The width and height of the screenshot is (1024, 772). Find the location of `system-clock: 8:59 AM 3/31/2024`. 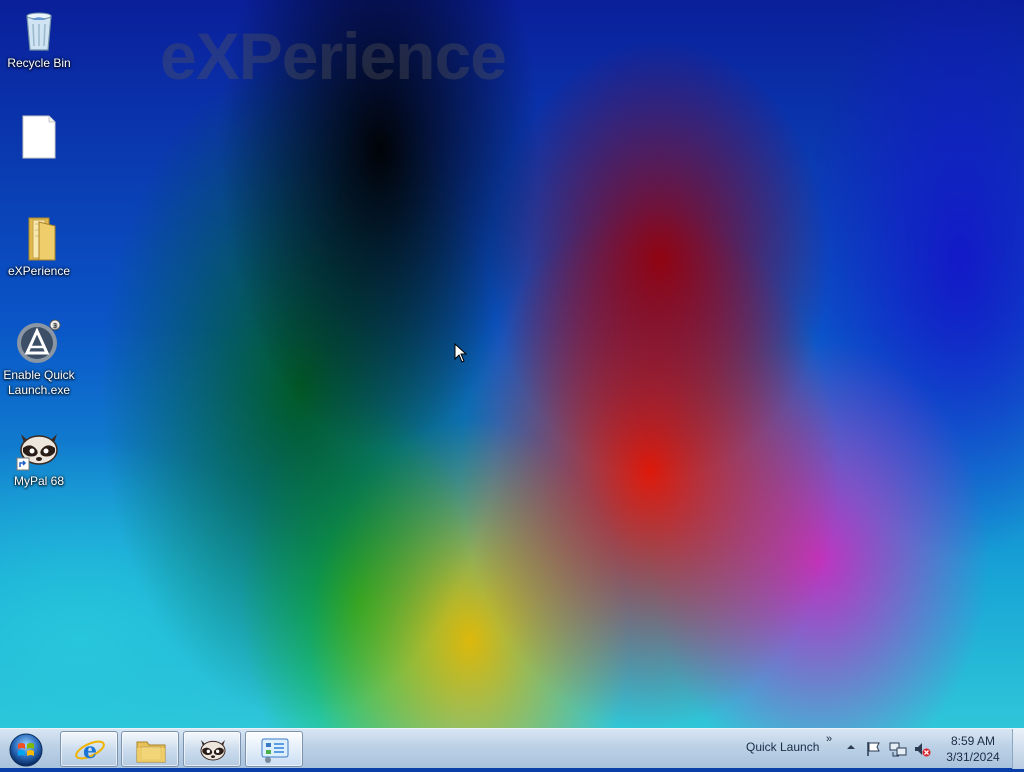

system-clock: 8:59 AM 3/31/2024 is located at coordinates (973, 749).